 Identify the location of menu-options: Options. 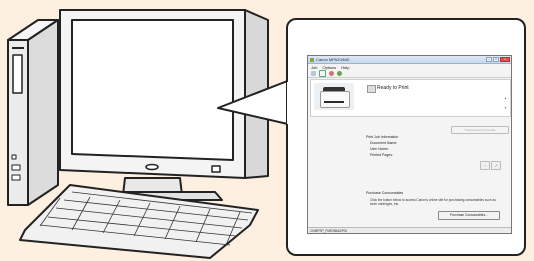
(329, 67).